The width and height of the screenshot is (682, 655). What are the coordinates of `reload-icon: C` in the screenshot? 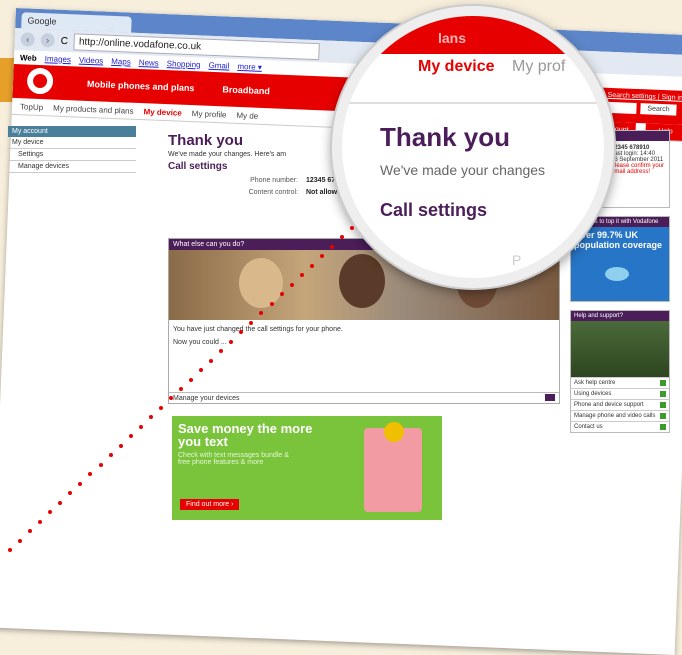 It's located at (64, 40).